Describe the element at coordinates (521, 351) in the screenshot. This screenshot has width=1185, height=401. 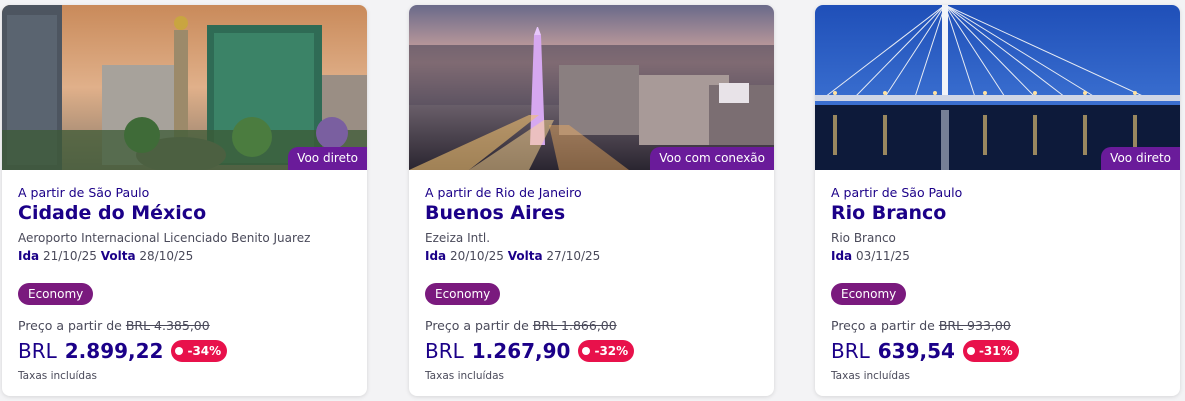
I see `price-amount: 1.267,90` at that location.